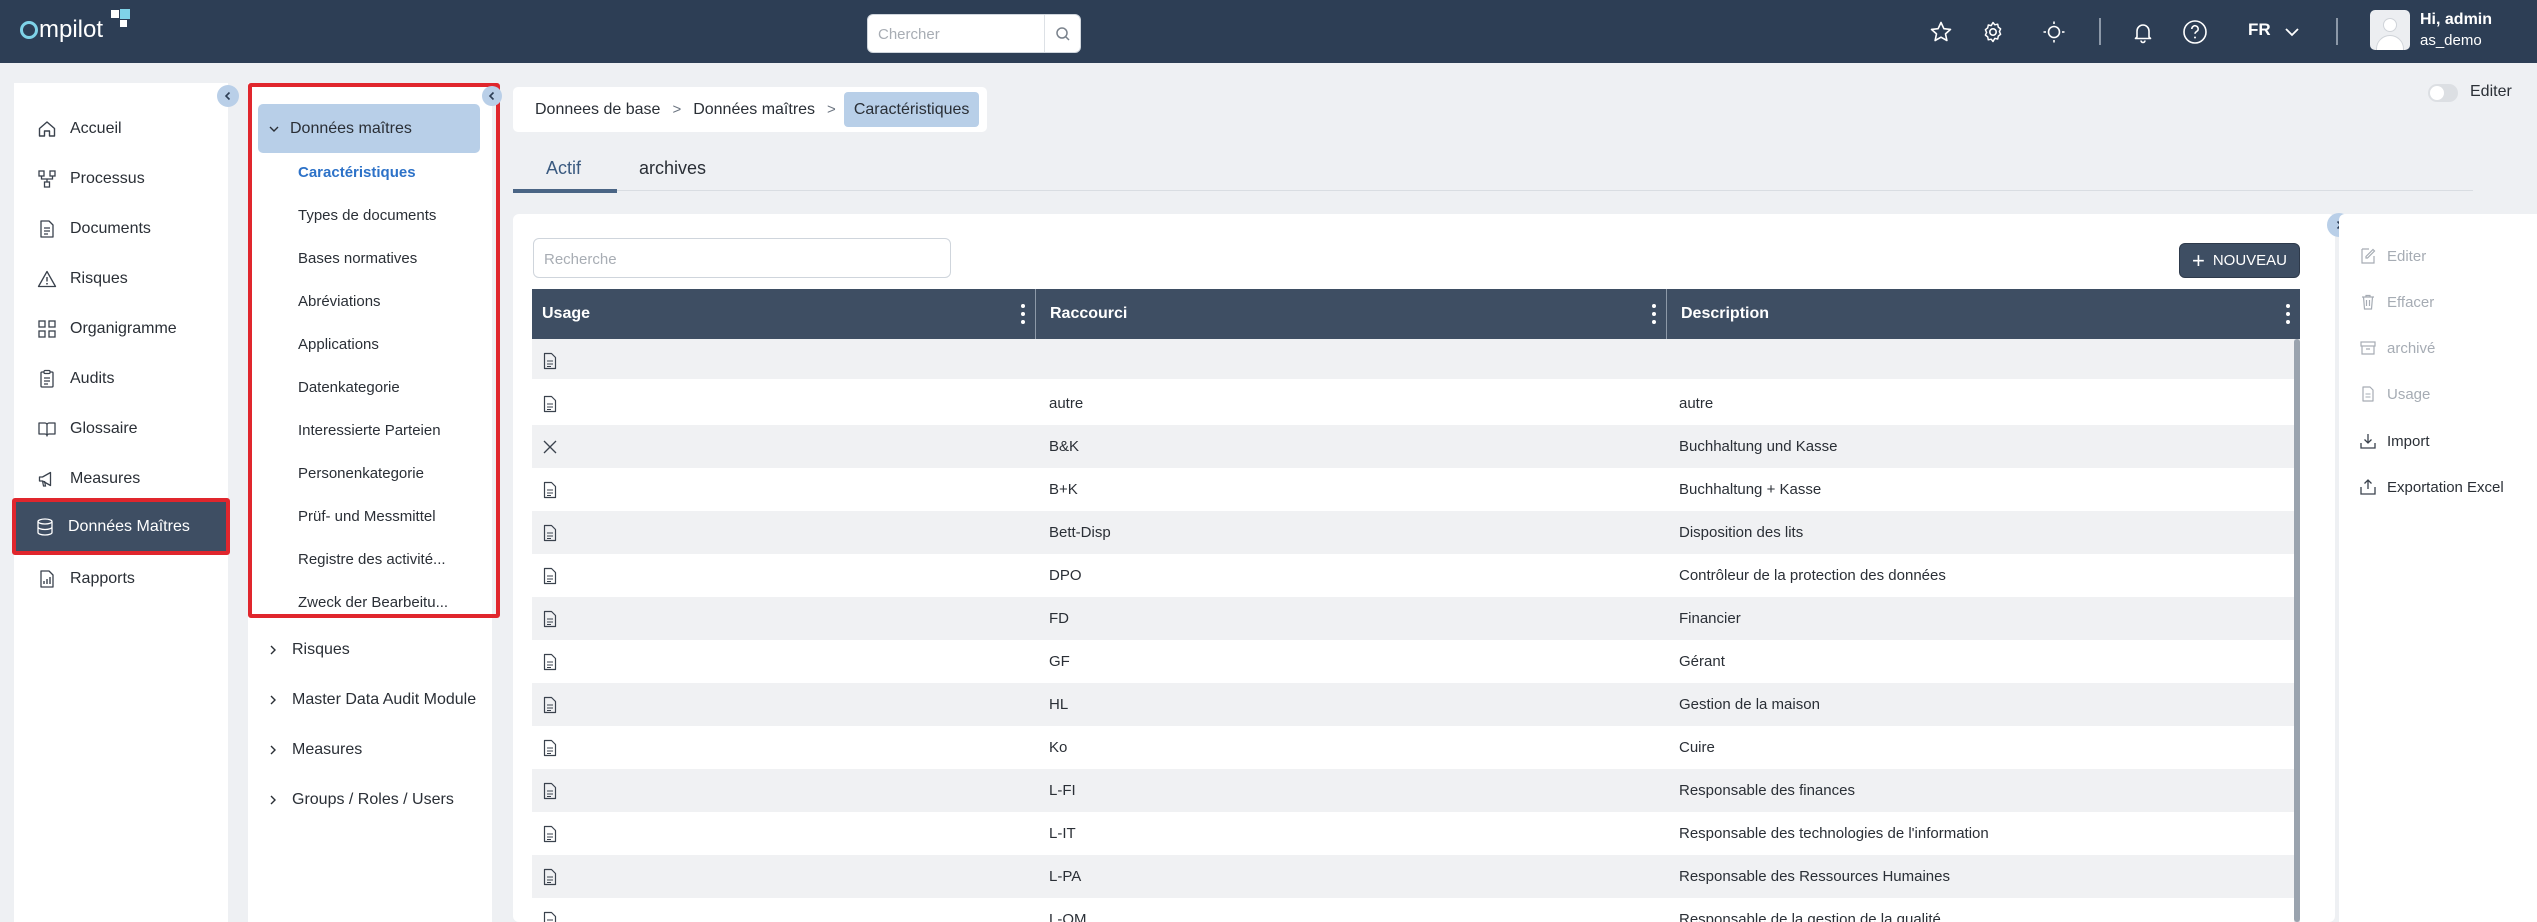 The image size is (2537, 922). I want to click on subnav-group-master-data-audit-module: Master Data Audit Module, so click(372, 700).